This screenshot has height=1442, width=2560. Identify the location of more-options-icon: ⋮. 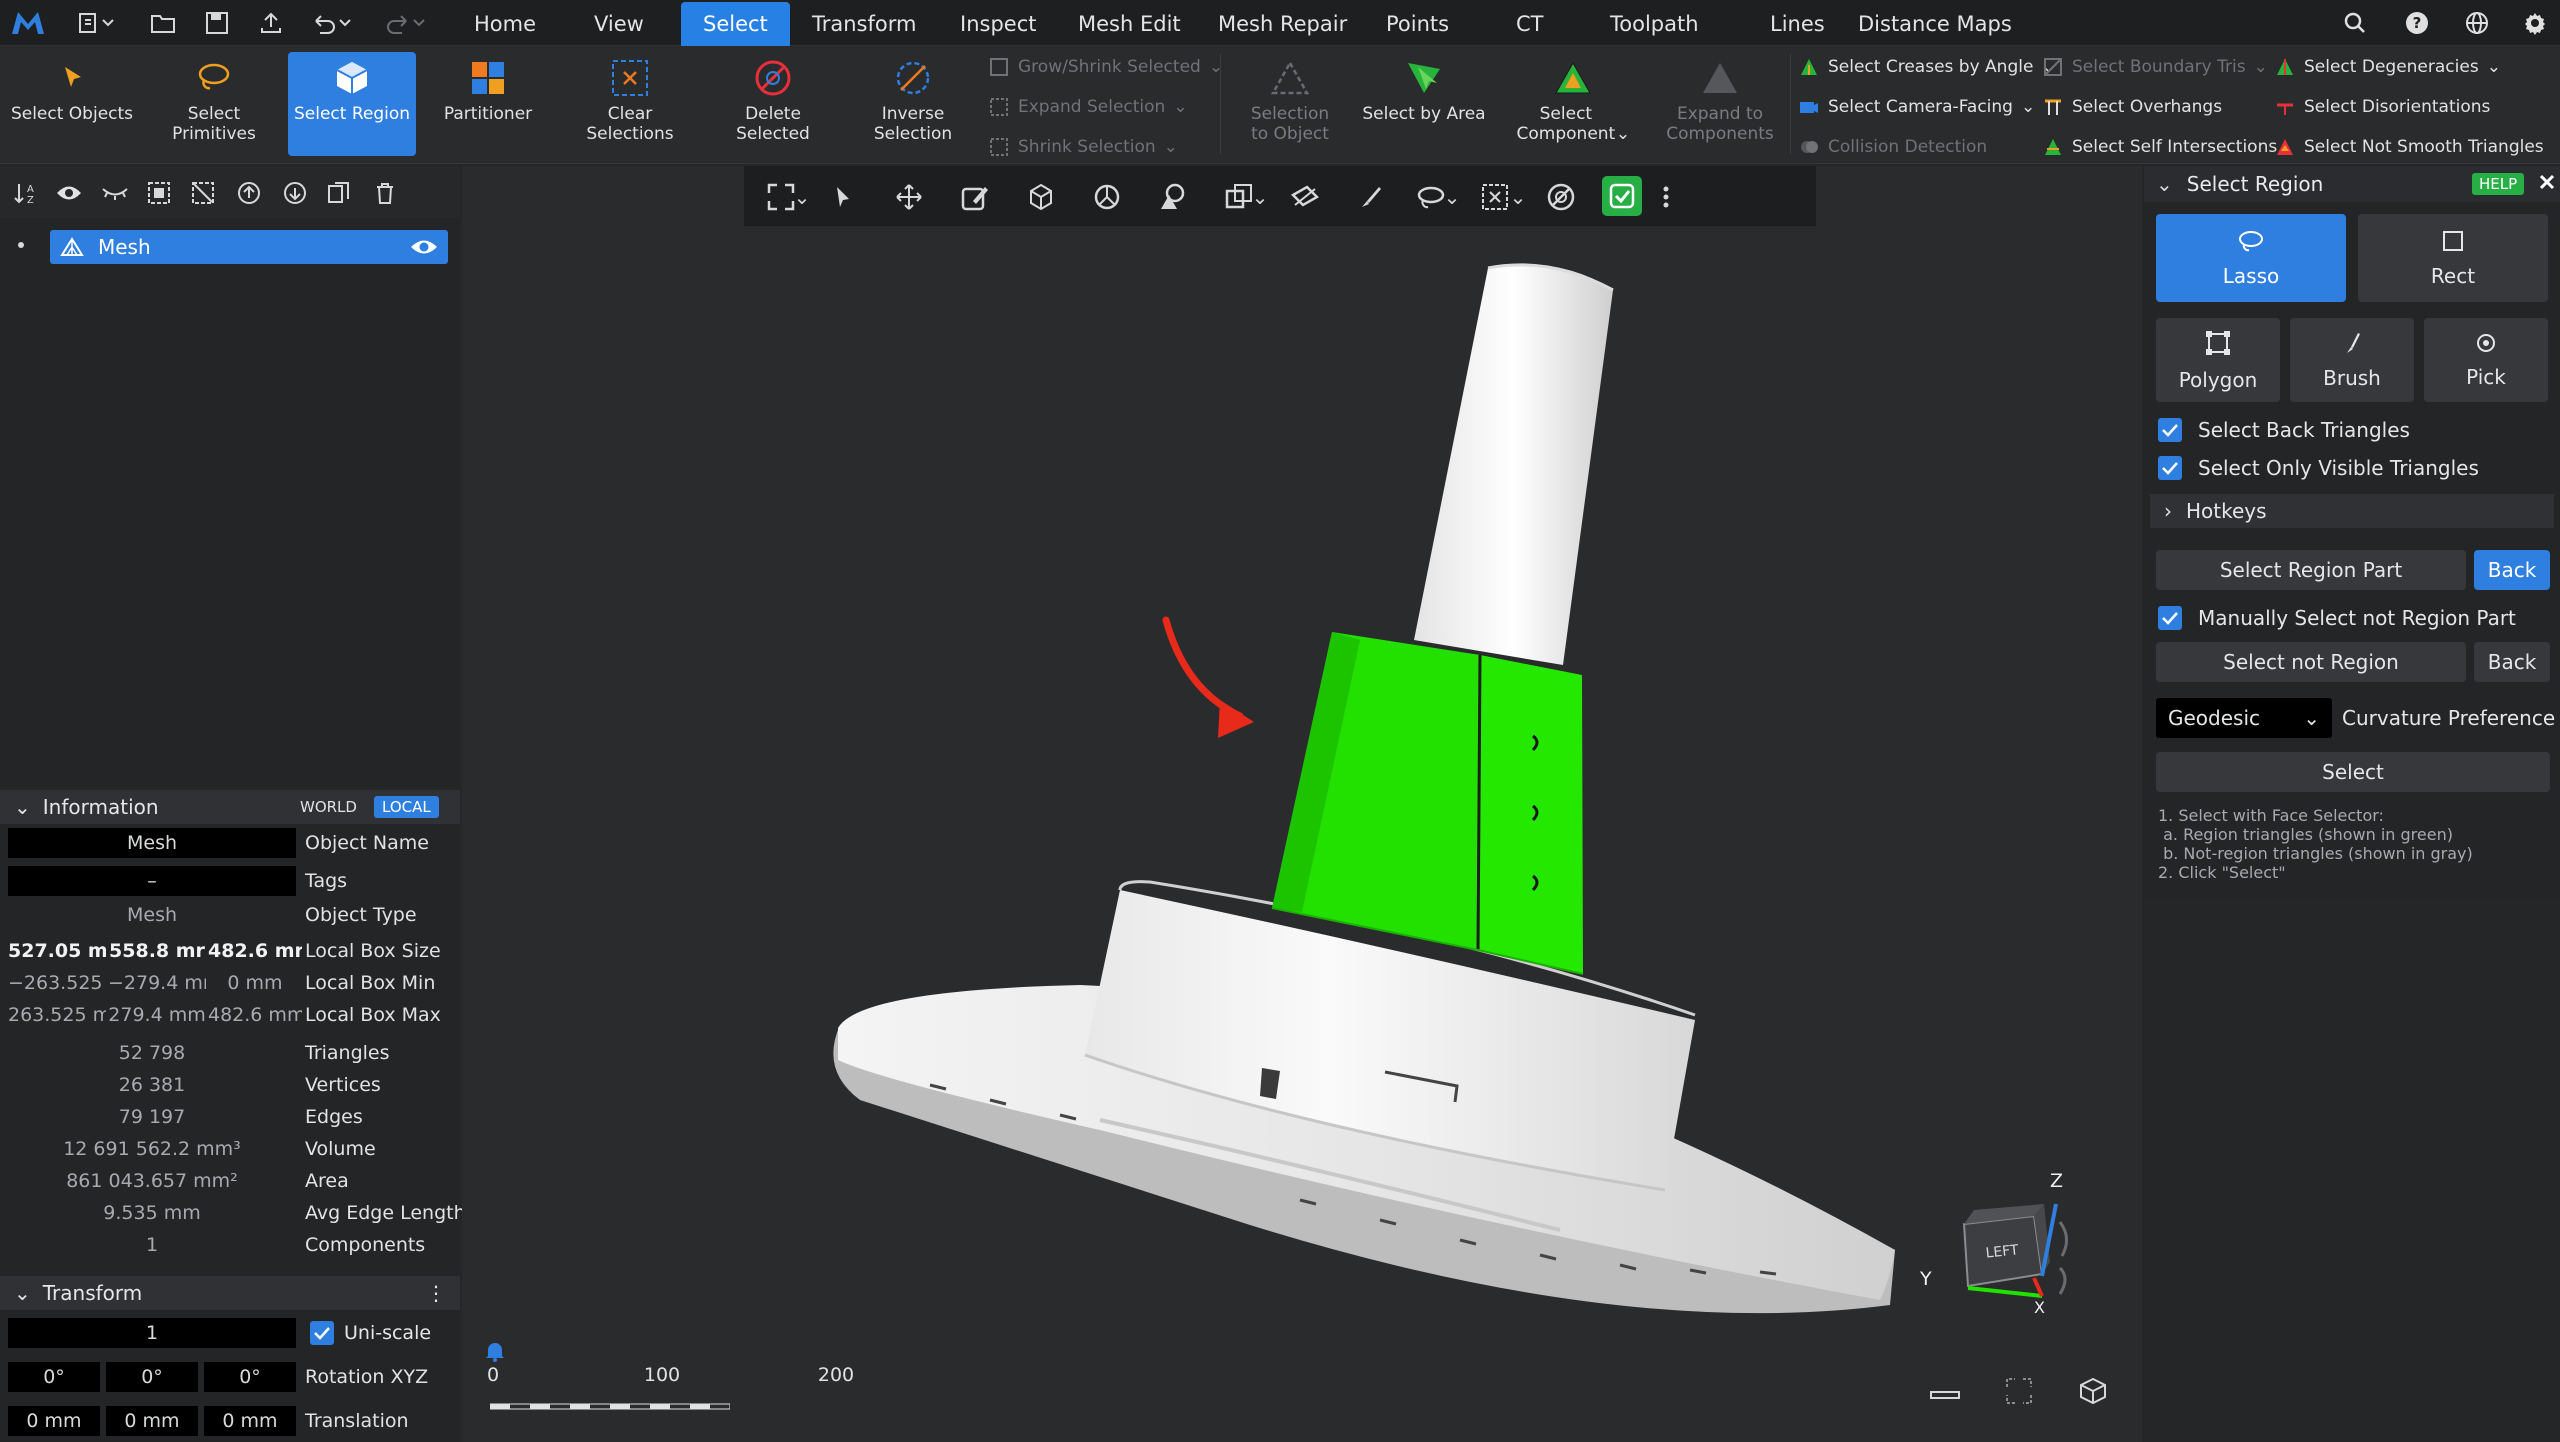
(436, 1293).